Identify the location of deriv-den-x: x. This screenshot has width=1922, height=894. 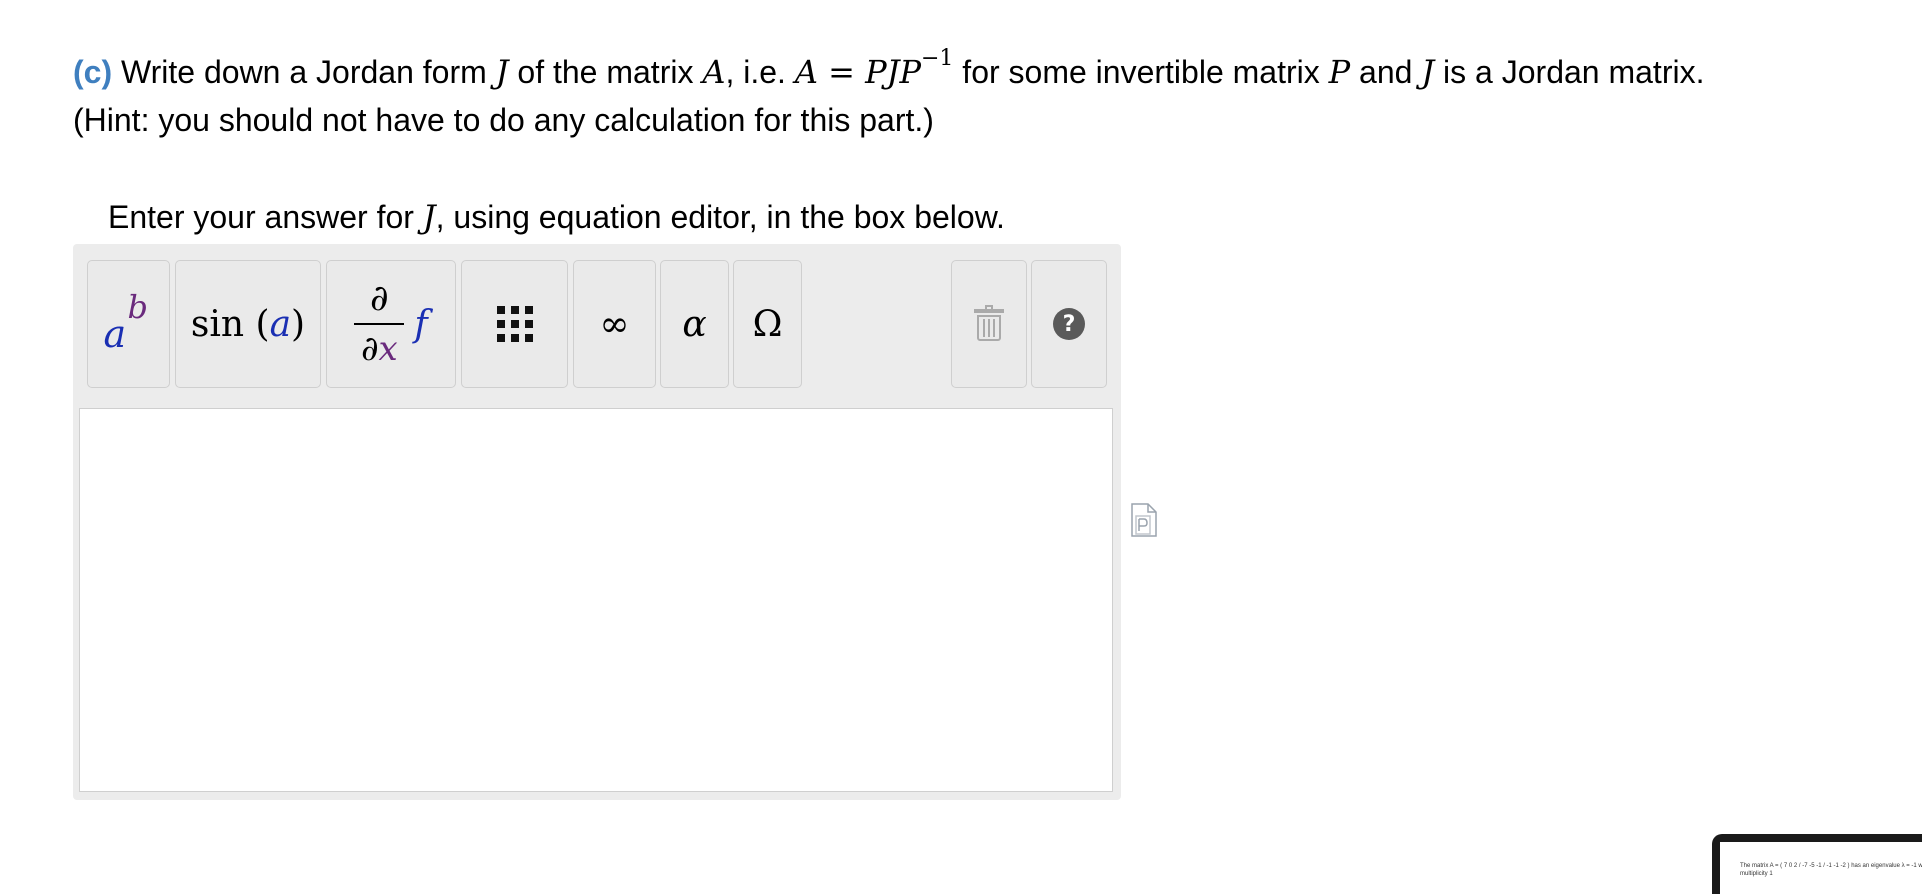
(388, 349).